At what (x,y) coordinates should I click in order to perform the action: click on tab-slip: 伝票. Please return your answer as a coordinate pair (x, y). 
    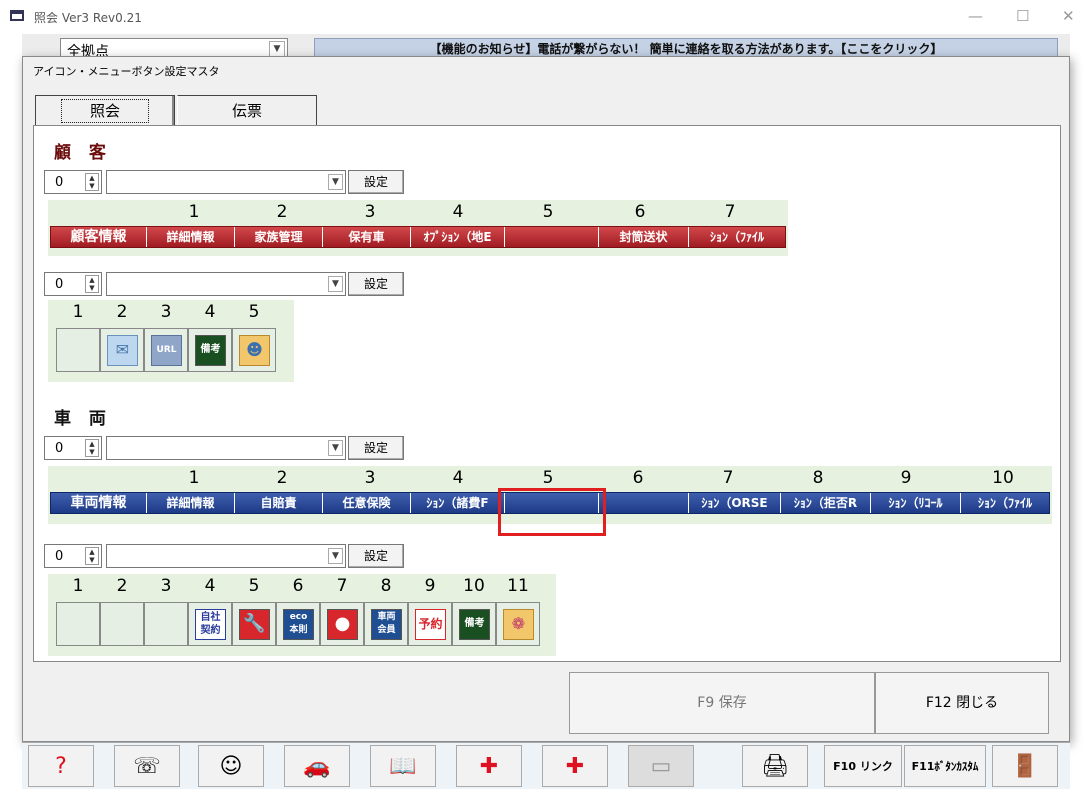
    Looking at the image, I should click on (247, 110).